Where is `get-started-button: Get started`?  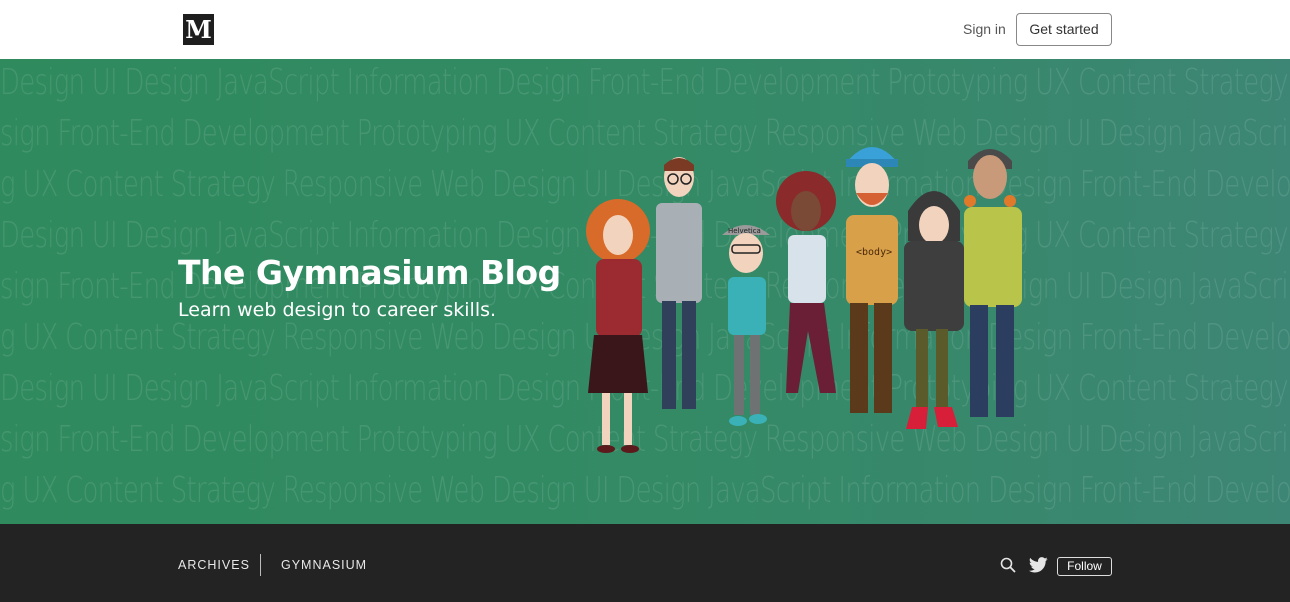 get-started-button: Get started is located at coordinates (1064, 29).